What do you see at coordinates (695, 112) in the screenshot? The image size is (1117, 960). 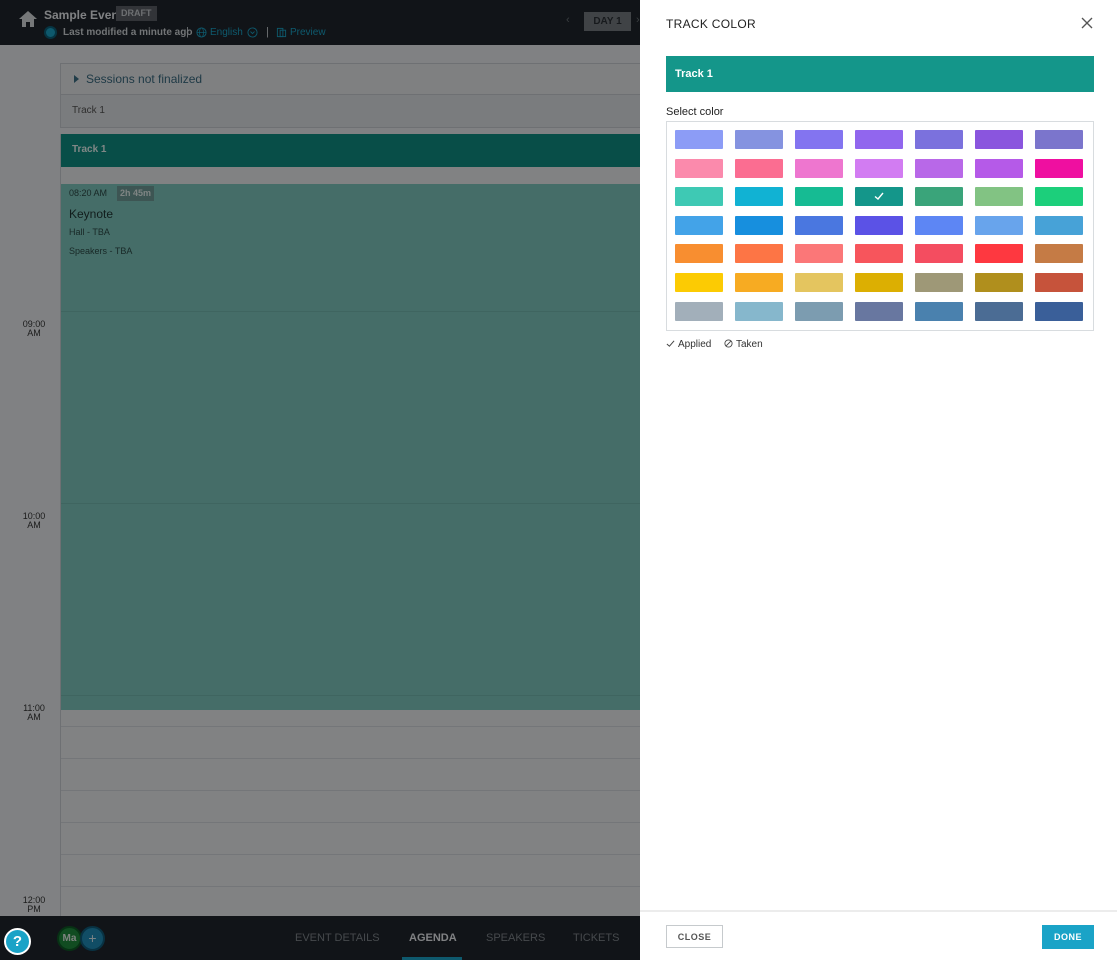 I see `select-color-label: Select color` at bounding box center [695, 112].